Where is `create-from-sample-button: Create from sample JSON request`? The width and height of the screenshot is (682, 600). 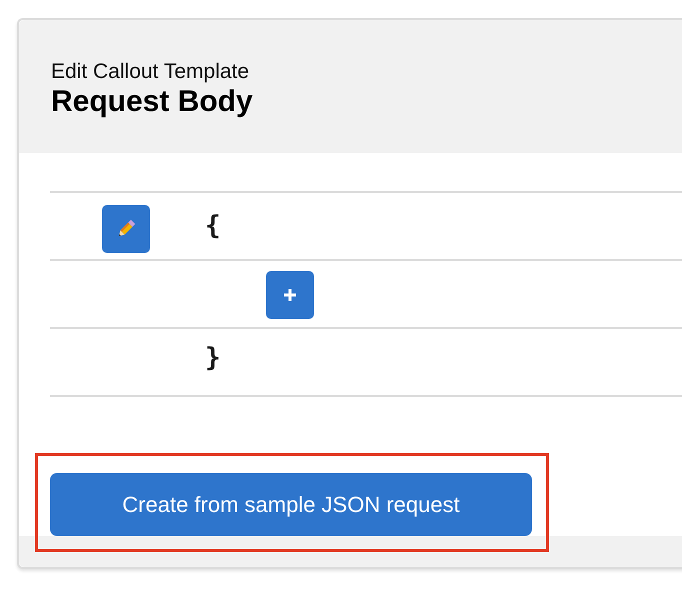
create-from-sample-button: Create from sample JSON request is located at coordinates (291, 504).